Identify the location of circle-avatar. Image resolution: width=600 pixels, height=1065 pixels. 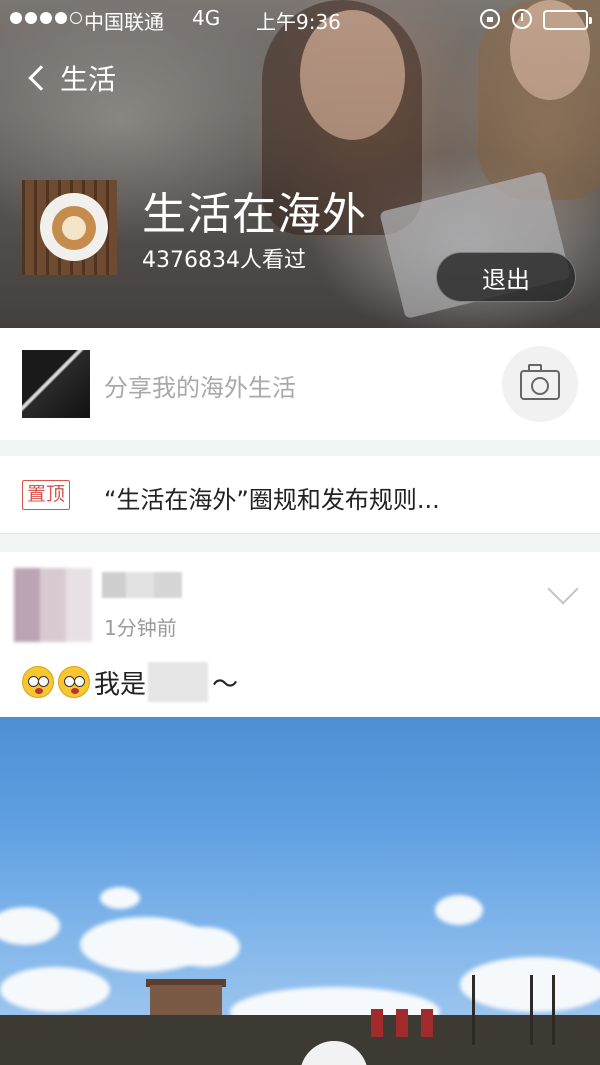
(69, 227).